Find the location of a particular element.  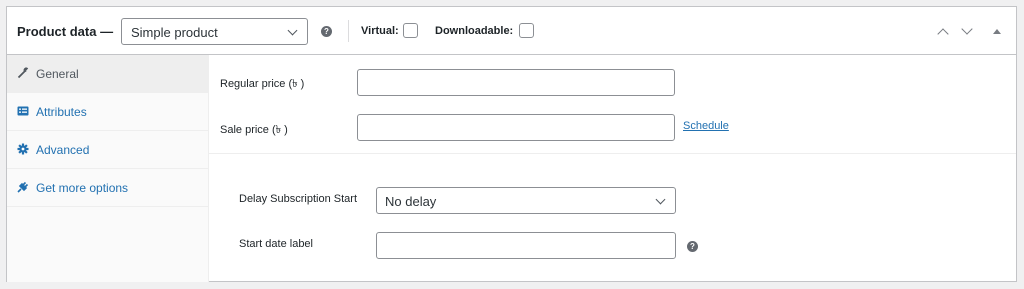

wrench-icon is located at coordinates (23, 73).